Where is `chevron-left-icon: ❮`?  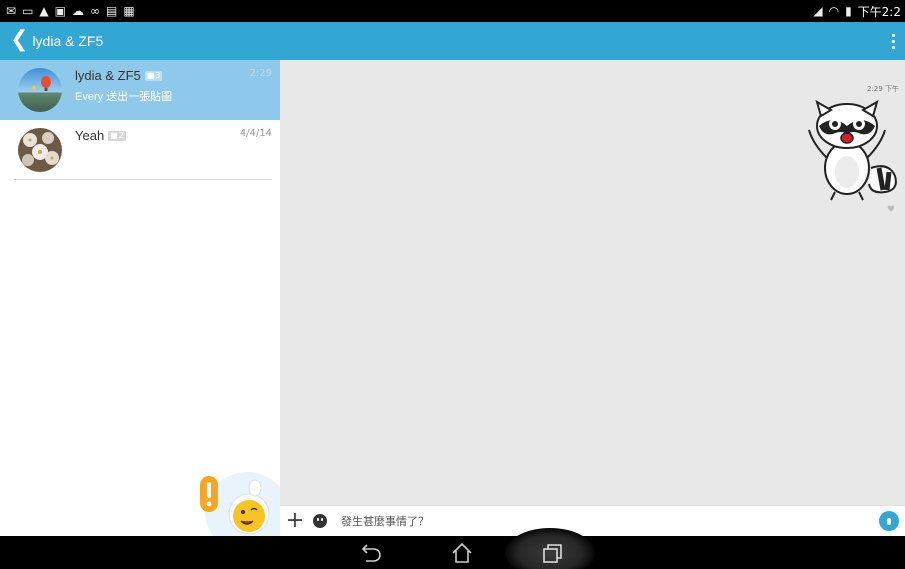 chevron-left-icon: ❮ is located at coordinates (19, 39).